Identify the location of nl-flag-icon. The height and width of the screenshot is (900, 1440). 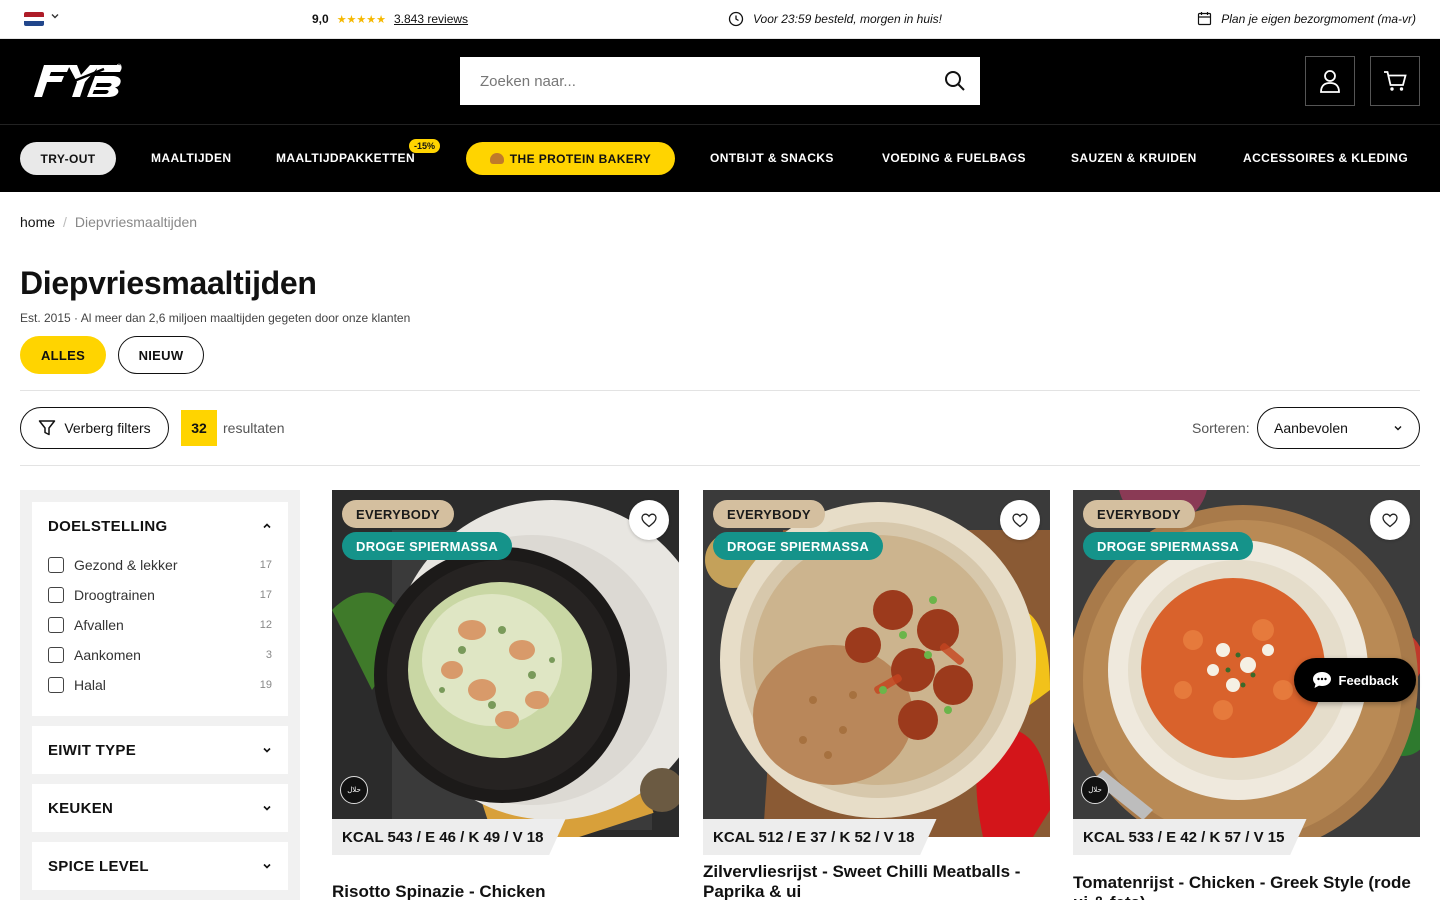
(34, 19).